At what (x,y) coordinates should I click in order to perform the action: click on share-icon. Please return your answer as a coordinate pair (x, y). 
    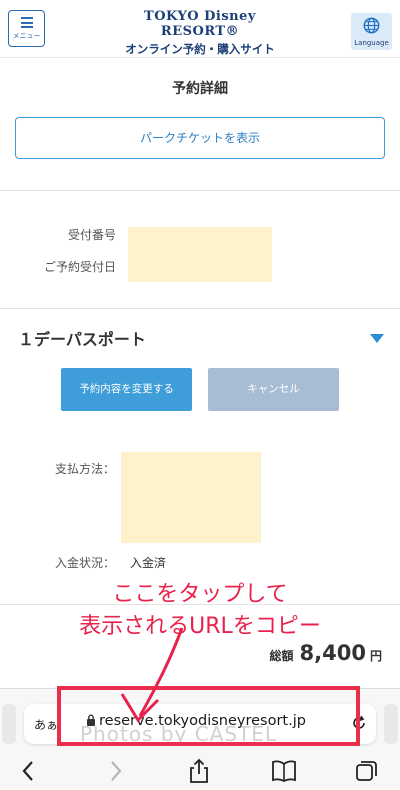
    Looking at the image, I should click on (199, 771).